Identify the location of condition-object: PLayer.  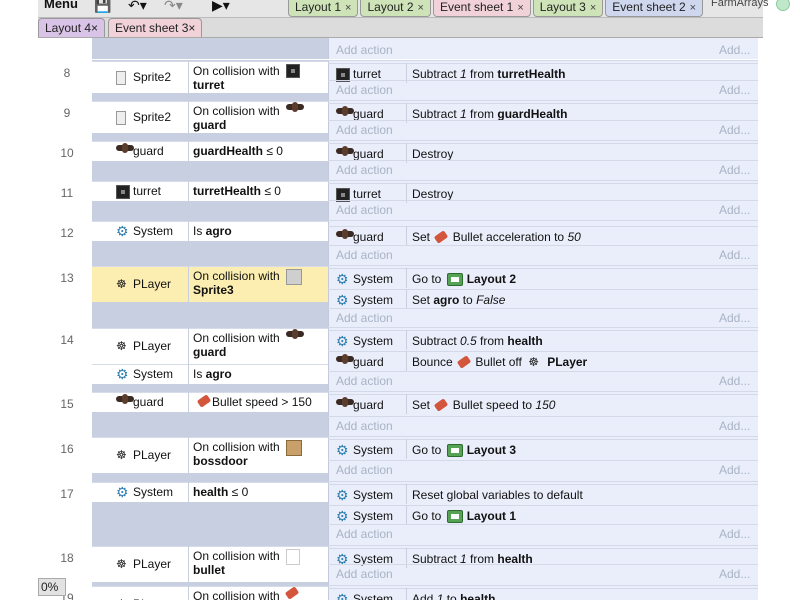
(152, 564).